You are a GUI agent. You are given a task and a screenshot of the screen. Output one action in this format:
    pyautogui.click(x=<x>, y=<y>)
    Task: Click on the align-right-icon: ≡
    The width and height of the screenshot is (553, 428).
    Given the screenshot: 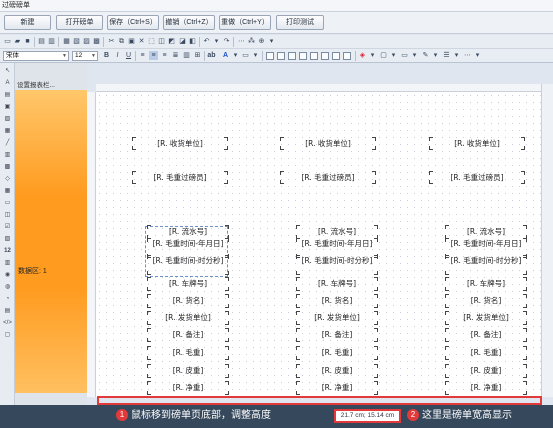 What is the action you would take?
    pyautogui.click(x=164, y=55)
    